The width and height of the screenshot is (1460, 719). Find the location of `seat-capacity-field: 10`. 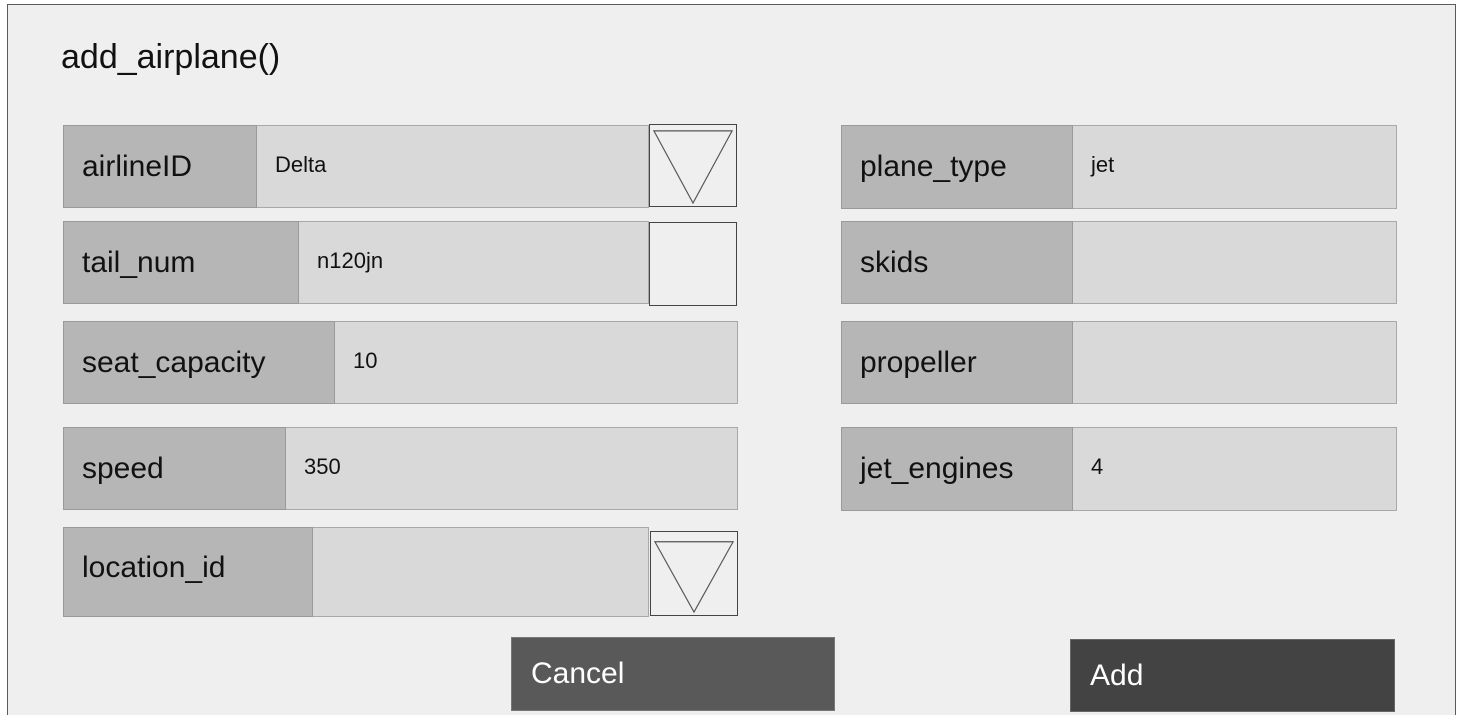

seat-capacity-field: 10 is located at coordinates (536, 362).